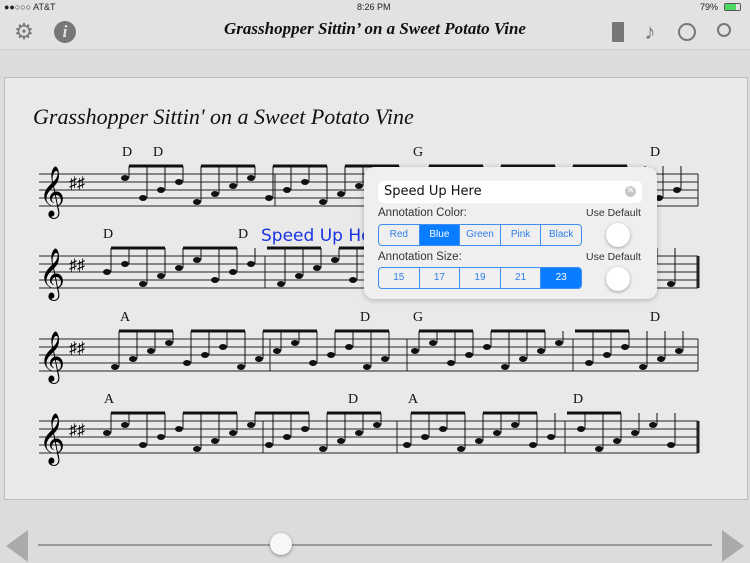 This screenshot has width=750, height=563. Describe the element at coordinates (17, 546) in the screenshot. I see `previous-arrow-icon` at that location.